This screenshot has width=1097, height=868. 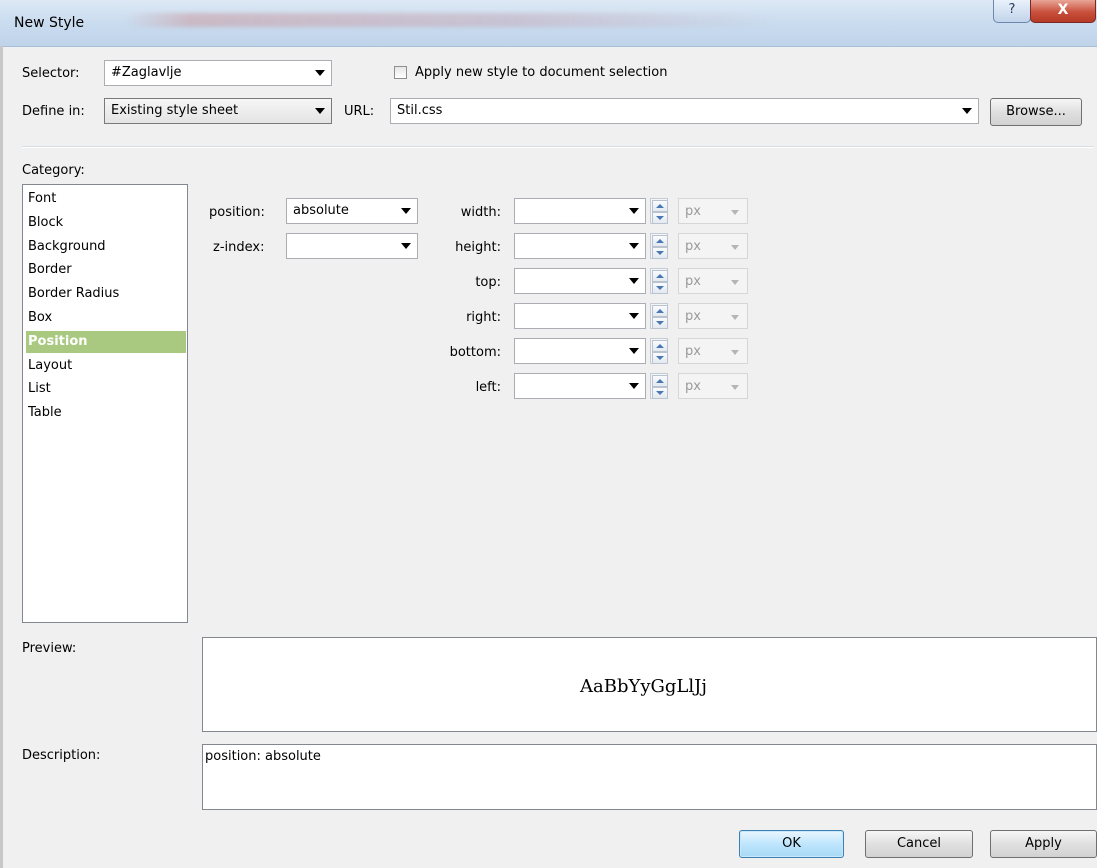 What do you see at coordinates (1043, 844) in the screenshot?
I see `apply-button: Apply` at bounding box center [1043, 844].